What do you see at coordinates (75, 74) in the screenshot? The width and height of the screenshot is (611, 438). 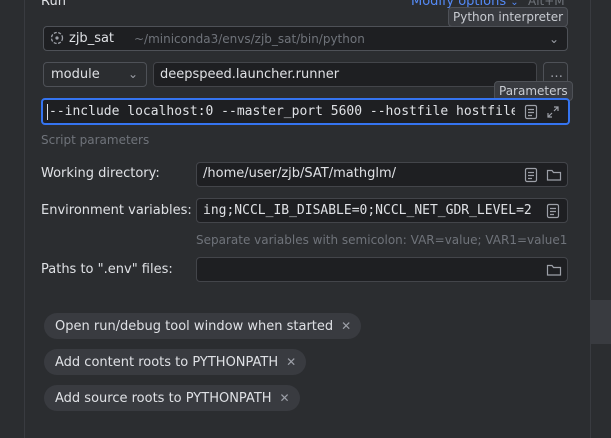 I see `run-target-type: module` at bounding box center [75, 74].